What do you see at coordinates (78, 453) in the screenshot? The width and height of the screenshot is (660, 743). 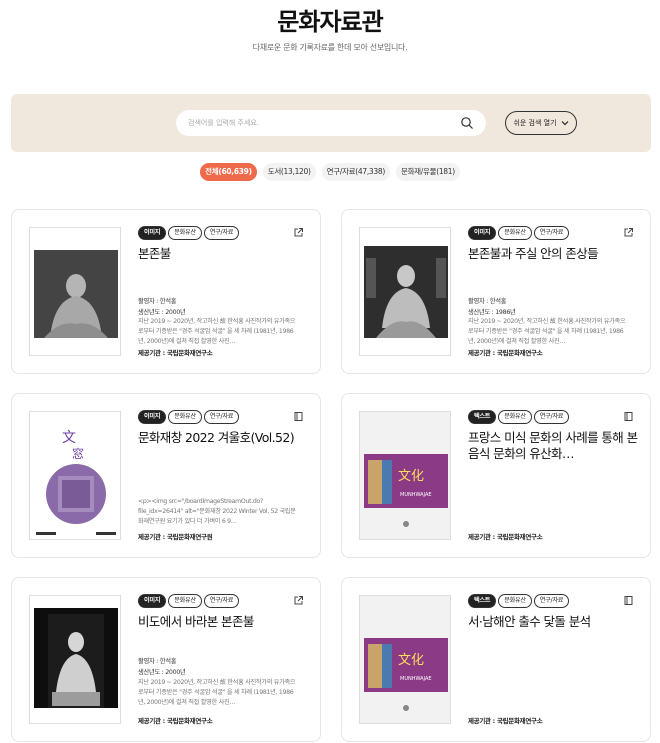 I see `svg-text: 窓` at bounding box center [78, 453].